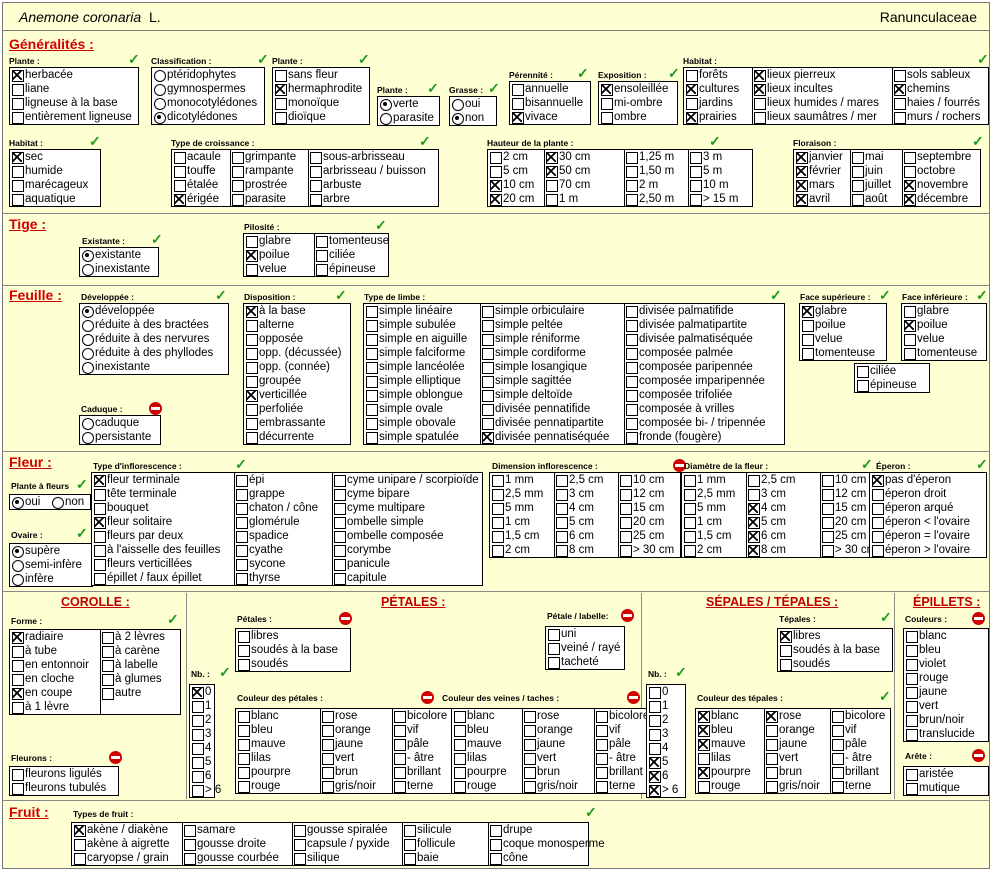  Describe the element at coordinates (259, 550) in the screenshot. I see `checkbox-option: cyathe` at that location.